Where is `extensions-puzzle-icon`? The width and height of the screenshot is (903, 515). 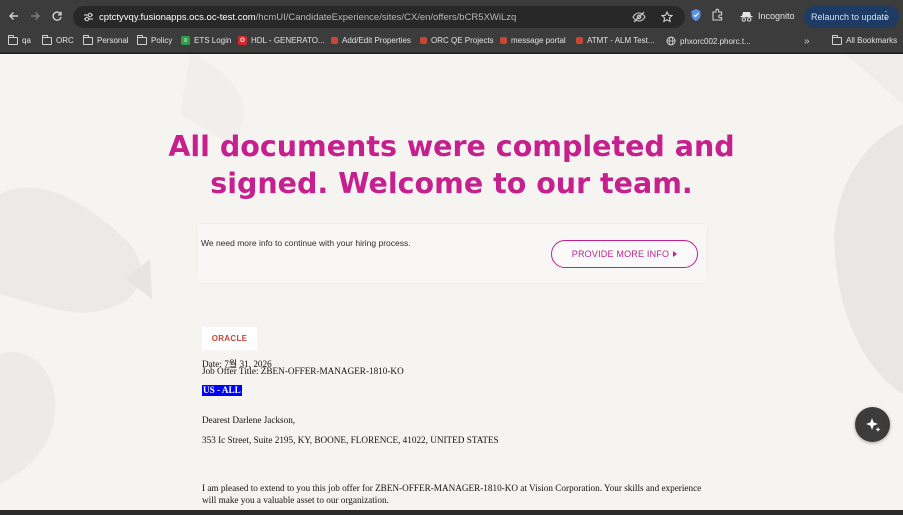 extensions-puzzle-icon is located at coordinates (717, 17).